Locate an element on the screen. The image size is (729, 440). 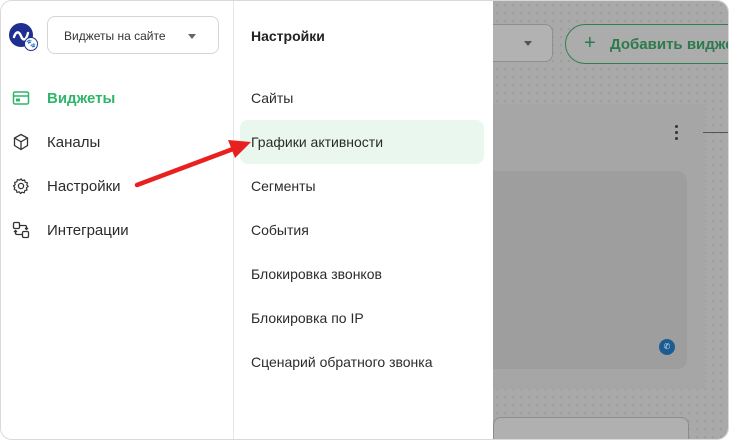
sidebar-item-widgets: Виджеты is located at coordinates (117, 98).